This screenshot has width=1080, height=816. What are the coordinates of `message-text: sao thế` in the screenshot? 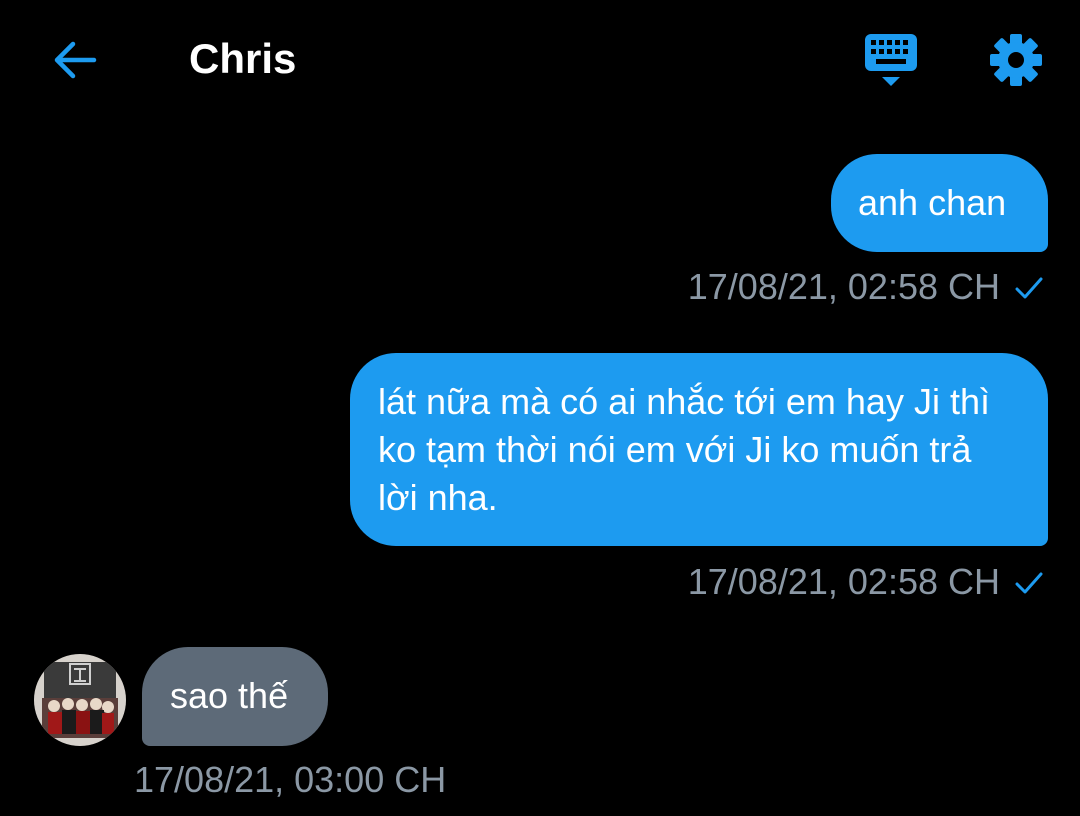 It's located at (229, 695).